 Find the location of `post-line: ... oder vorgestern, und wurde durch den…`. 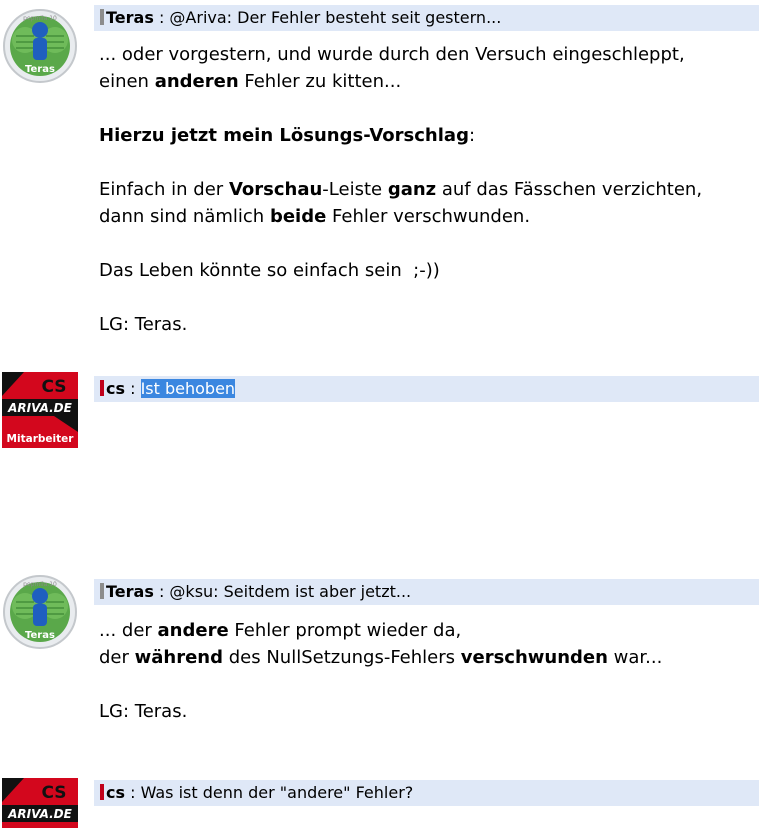

post-line: ... oder vorgestern, und wurde durch den… is located at coordinates (429, 54).